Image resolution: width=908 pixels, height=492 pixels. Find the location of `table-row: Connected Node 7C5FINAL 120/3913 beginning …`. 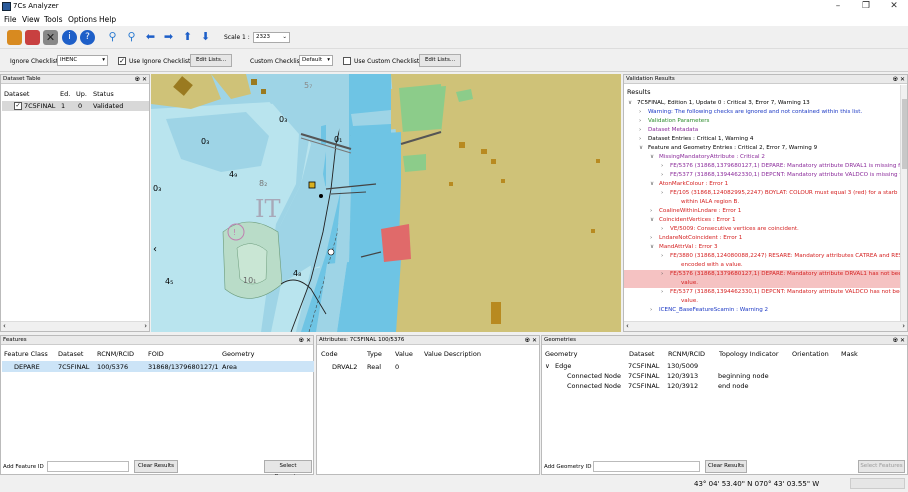

table-row: Connected Node 7C5FINAL 120/3913 beginning … is located at coordinates (724, 376).